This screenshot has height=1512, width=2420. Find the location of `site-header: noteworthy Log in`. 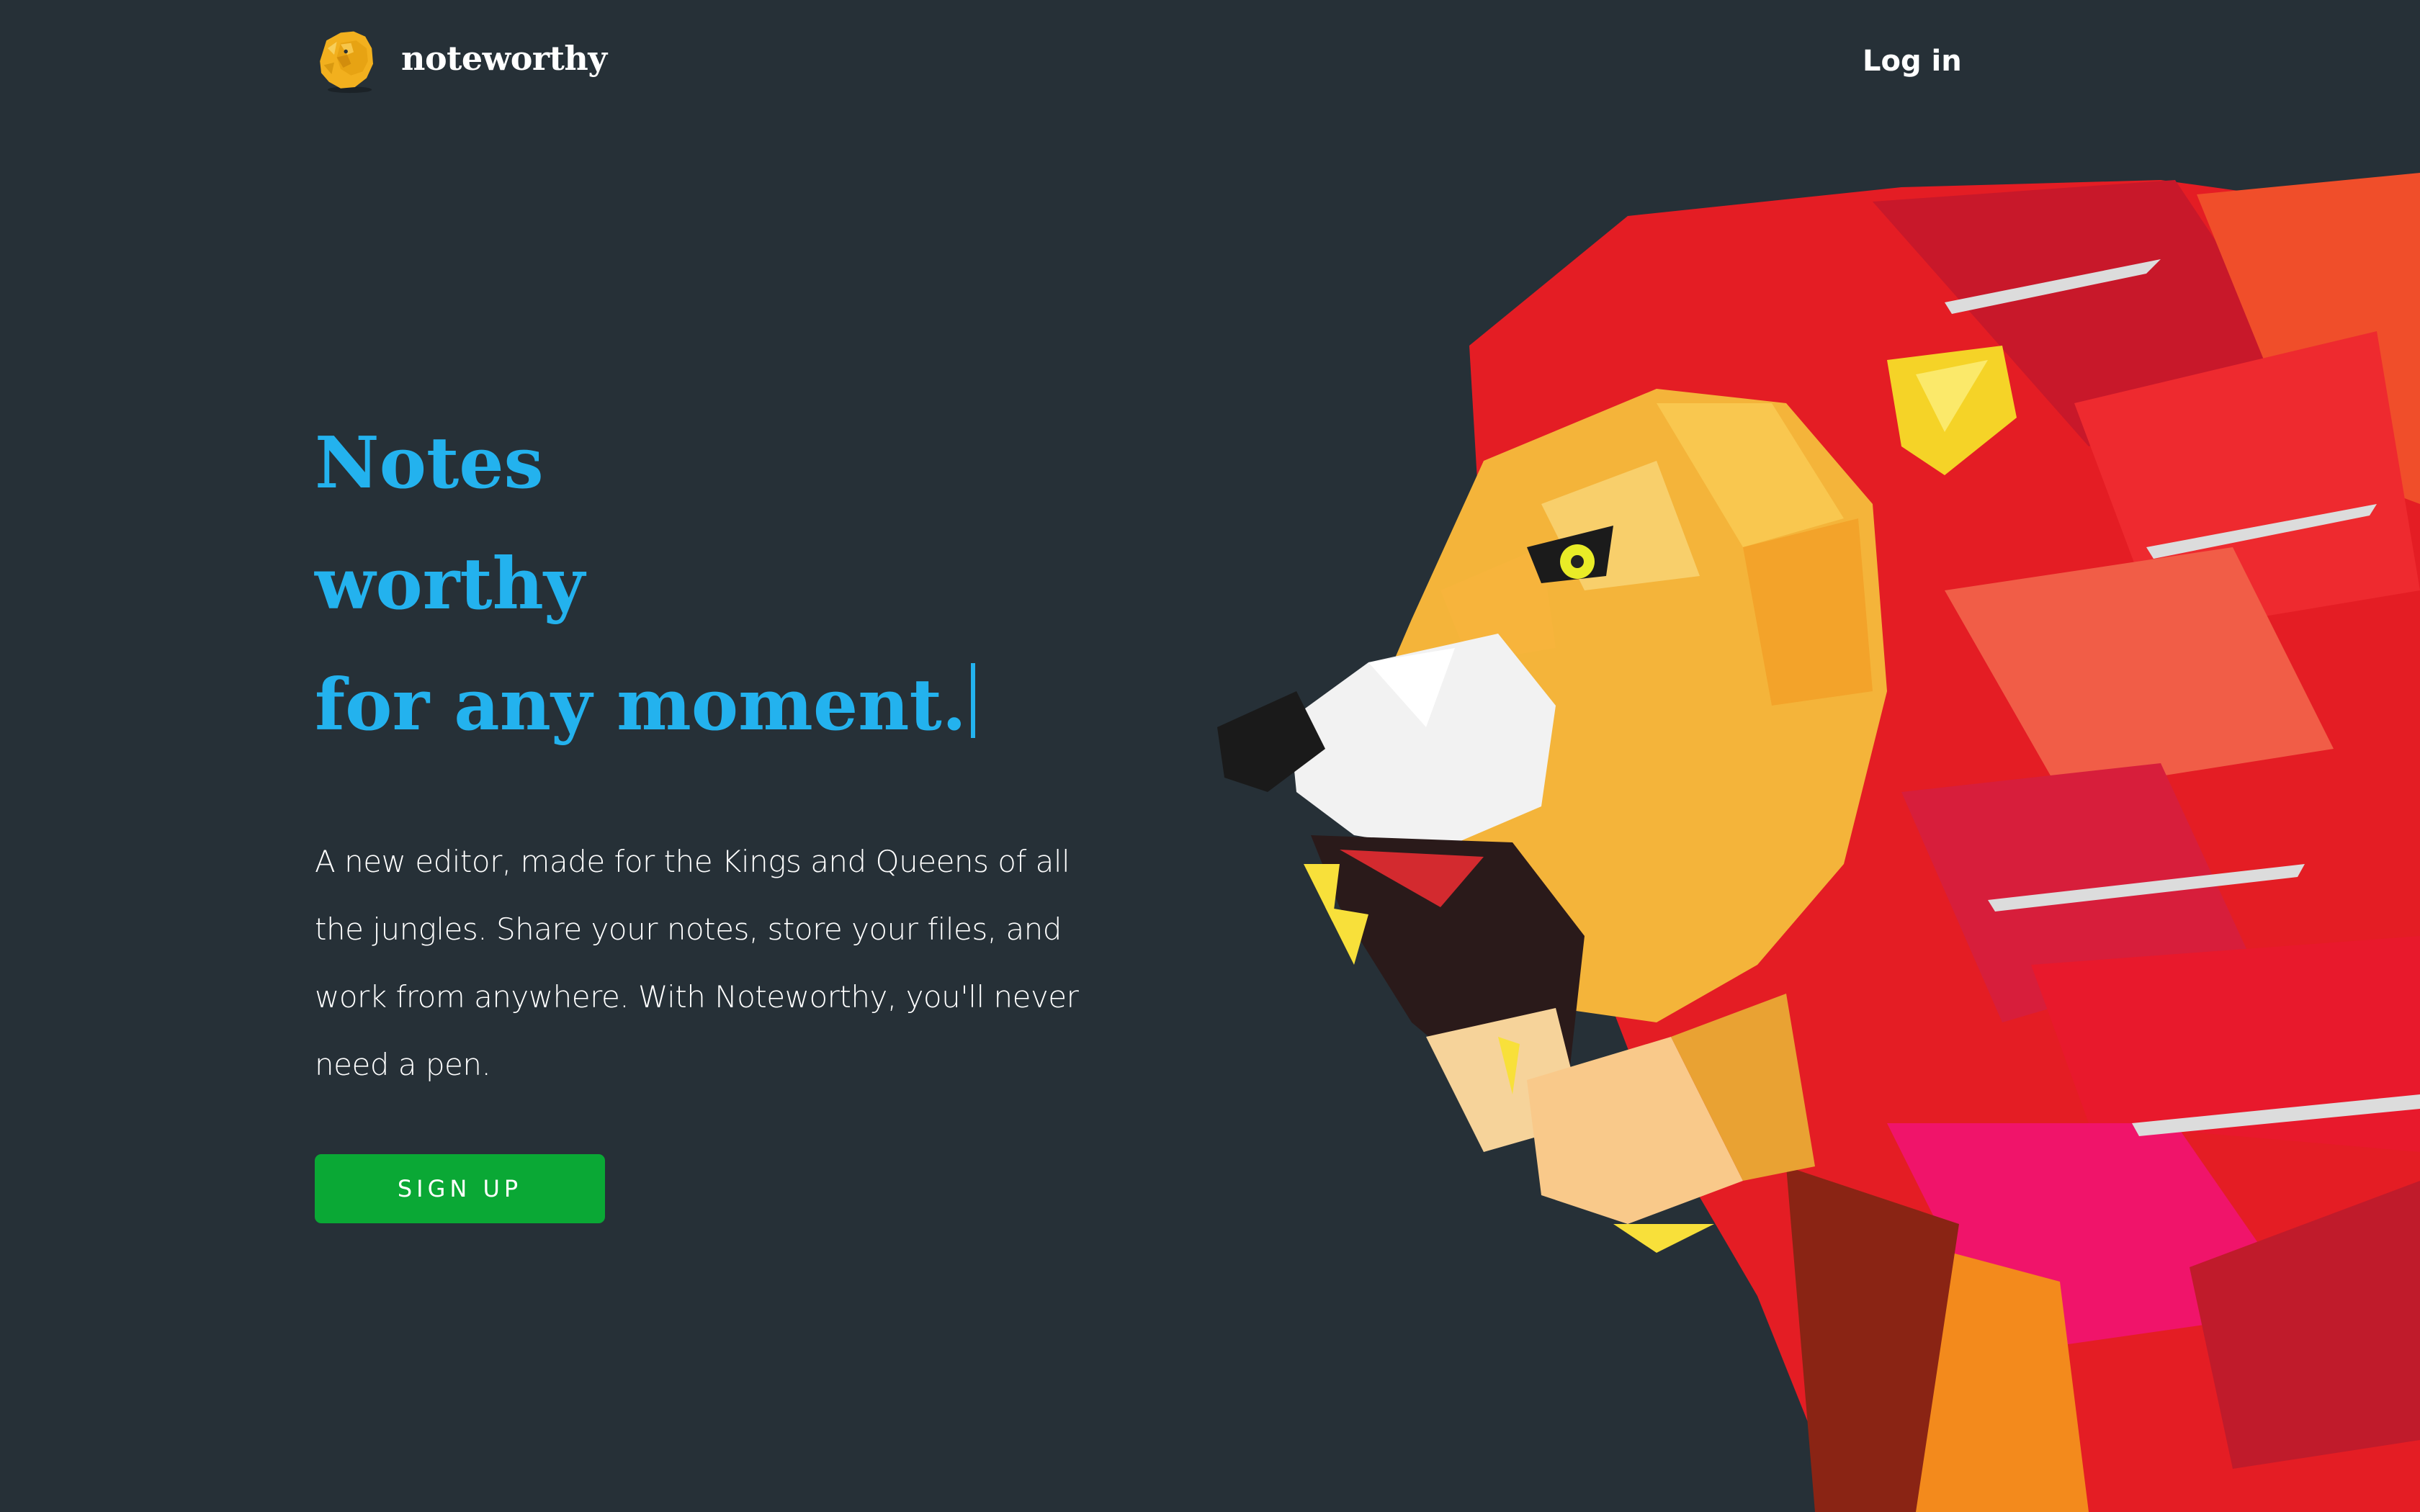

site-header: noteworthy Log in is located at coordinates (1210, 65).